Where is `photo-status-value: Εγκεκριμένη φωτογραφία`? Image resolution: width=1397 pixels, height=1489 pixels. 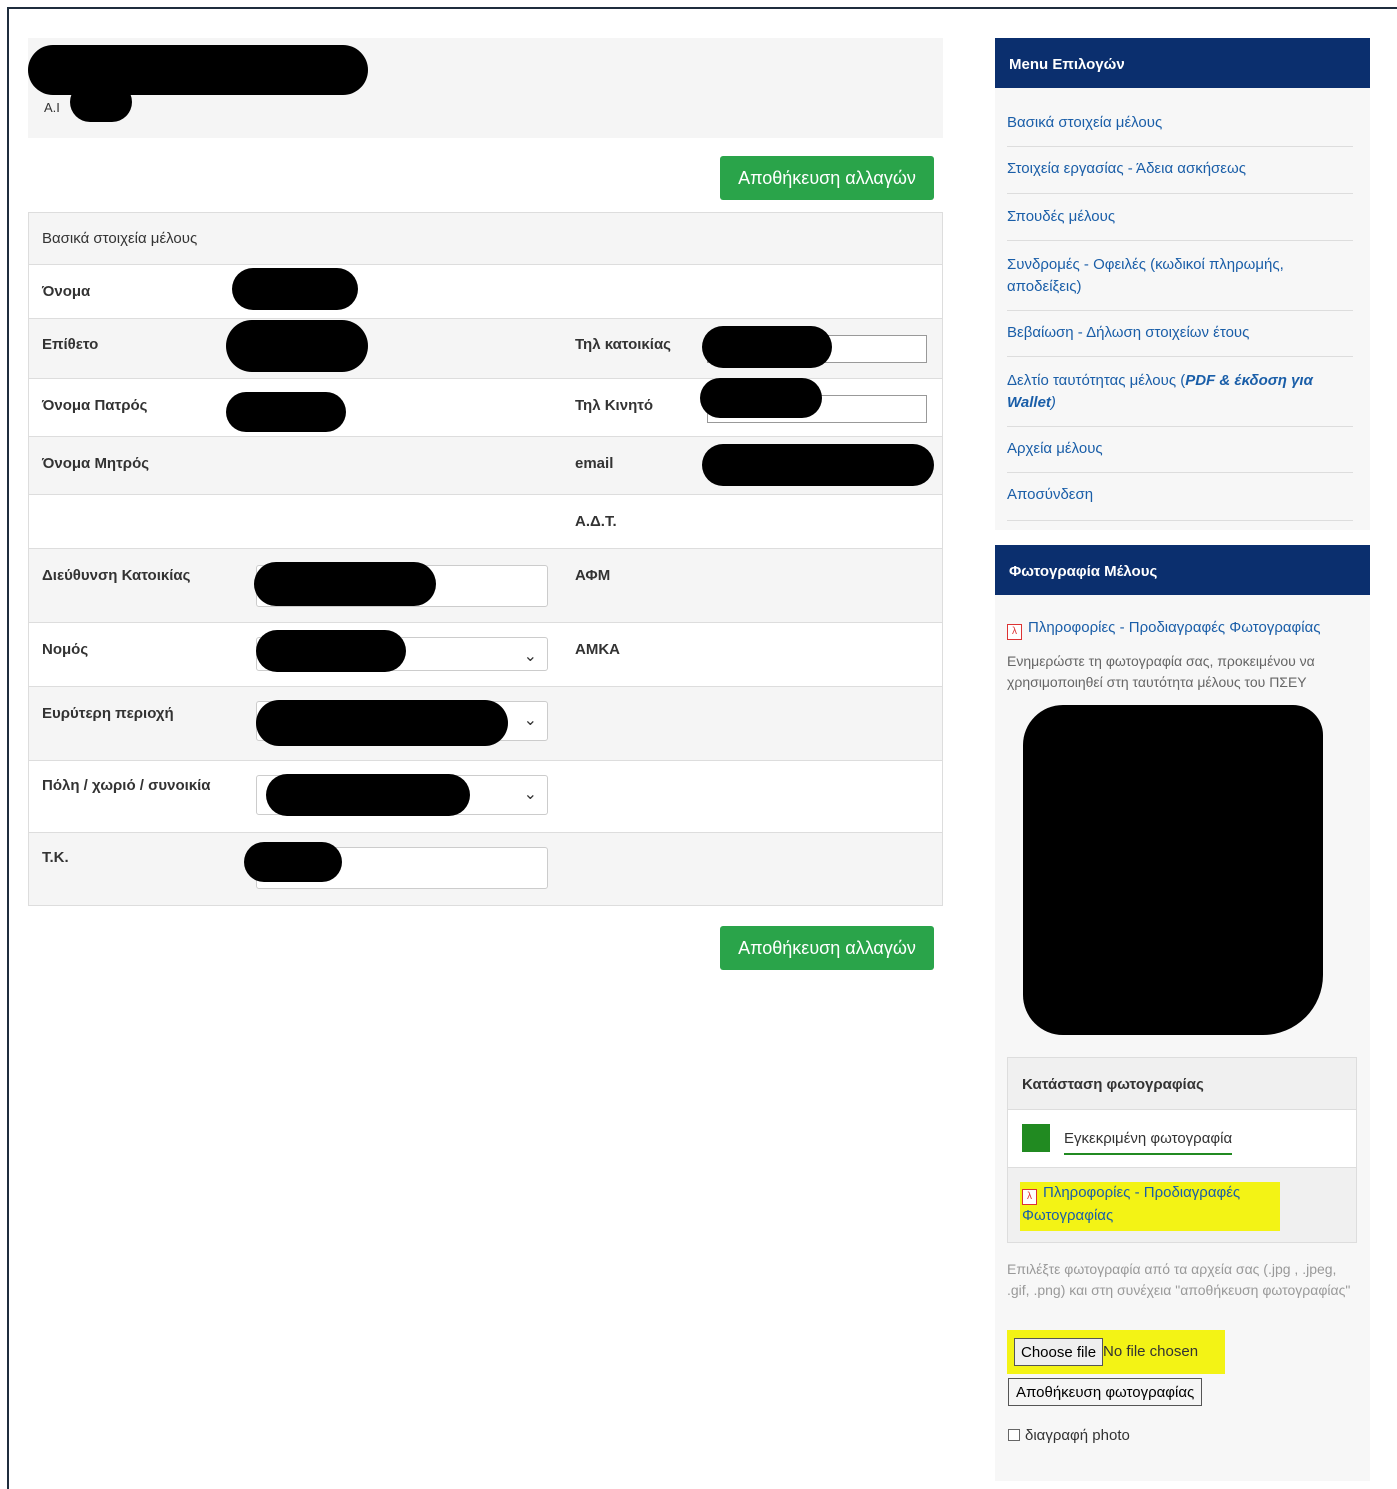 photo-status-value: Εγκεκριμένη φωτογραφία is located at coordinates (1148, 1142).